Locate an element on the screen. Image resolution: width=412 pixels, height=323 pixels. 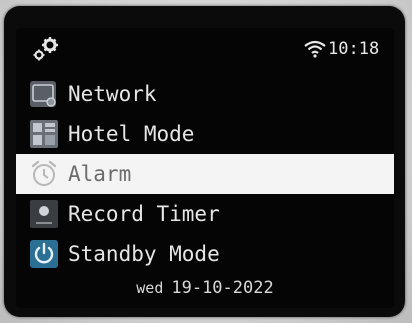
network-icon is located at coordinates (43, 94).